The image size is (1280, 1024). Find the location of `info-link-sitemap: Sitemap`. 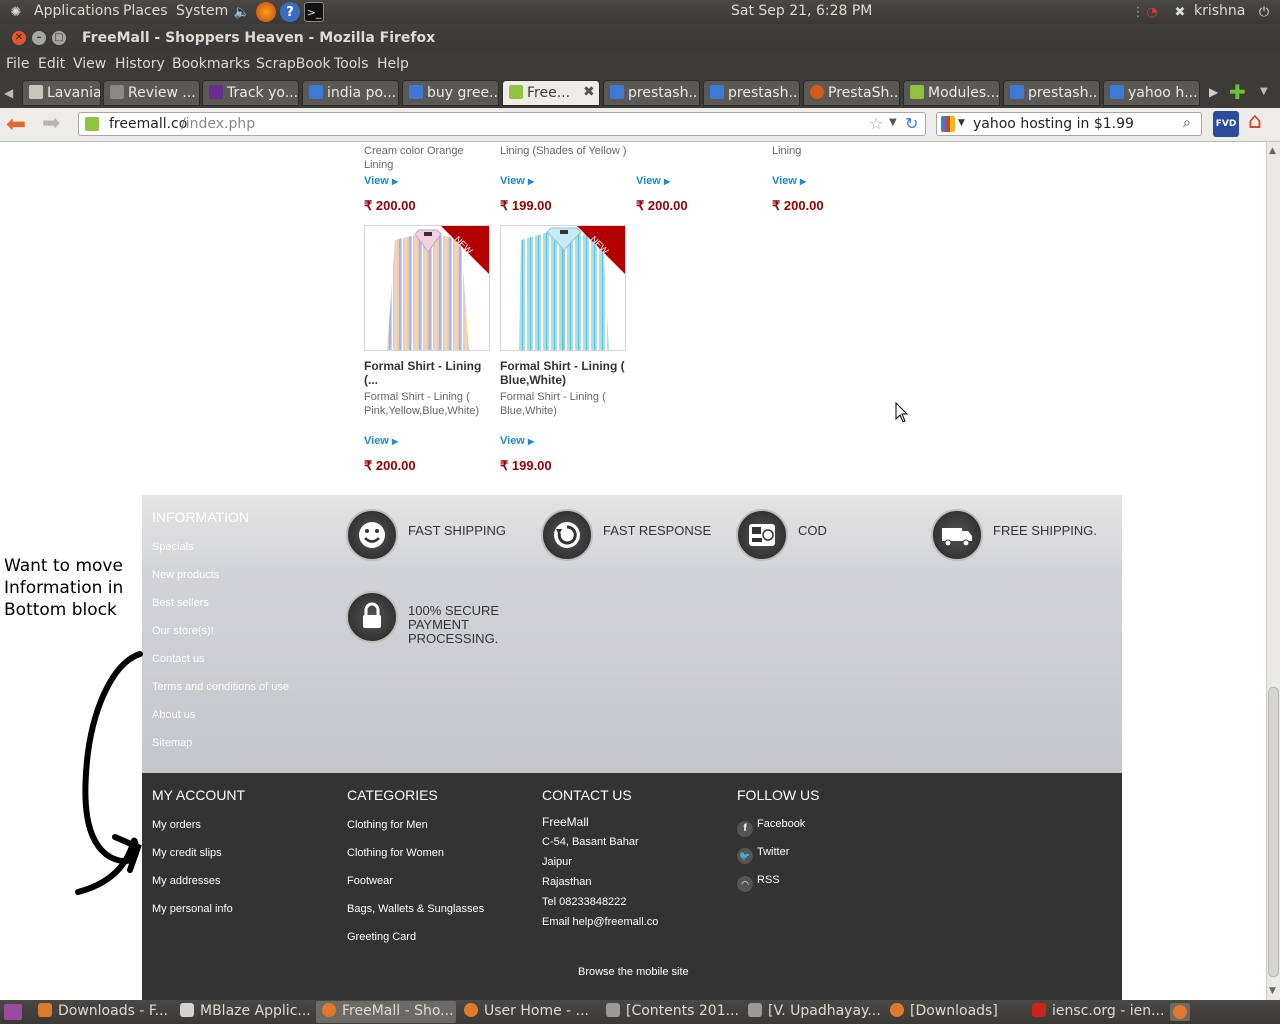

info-link-sitemap: Sitemap is located at coordinates (172, 743).